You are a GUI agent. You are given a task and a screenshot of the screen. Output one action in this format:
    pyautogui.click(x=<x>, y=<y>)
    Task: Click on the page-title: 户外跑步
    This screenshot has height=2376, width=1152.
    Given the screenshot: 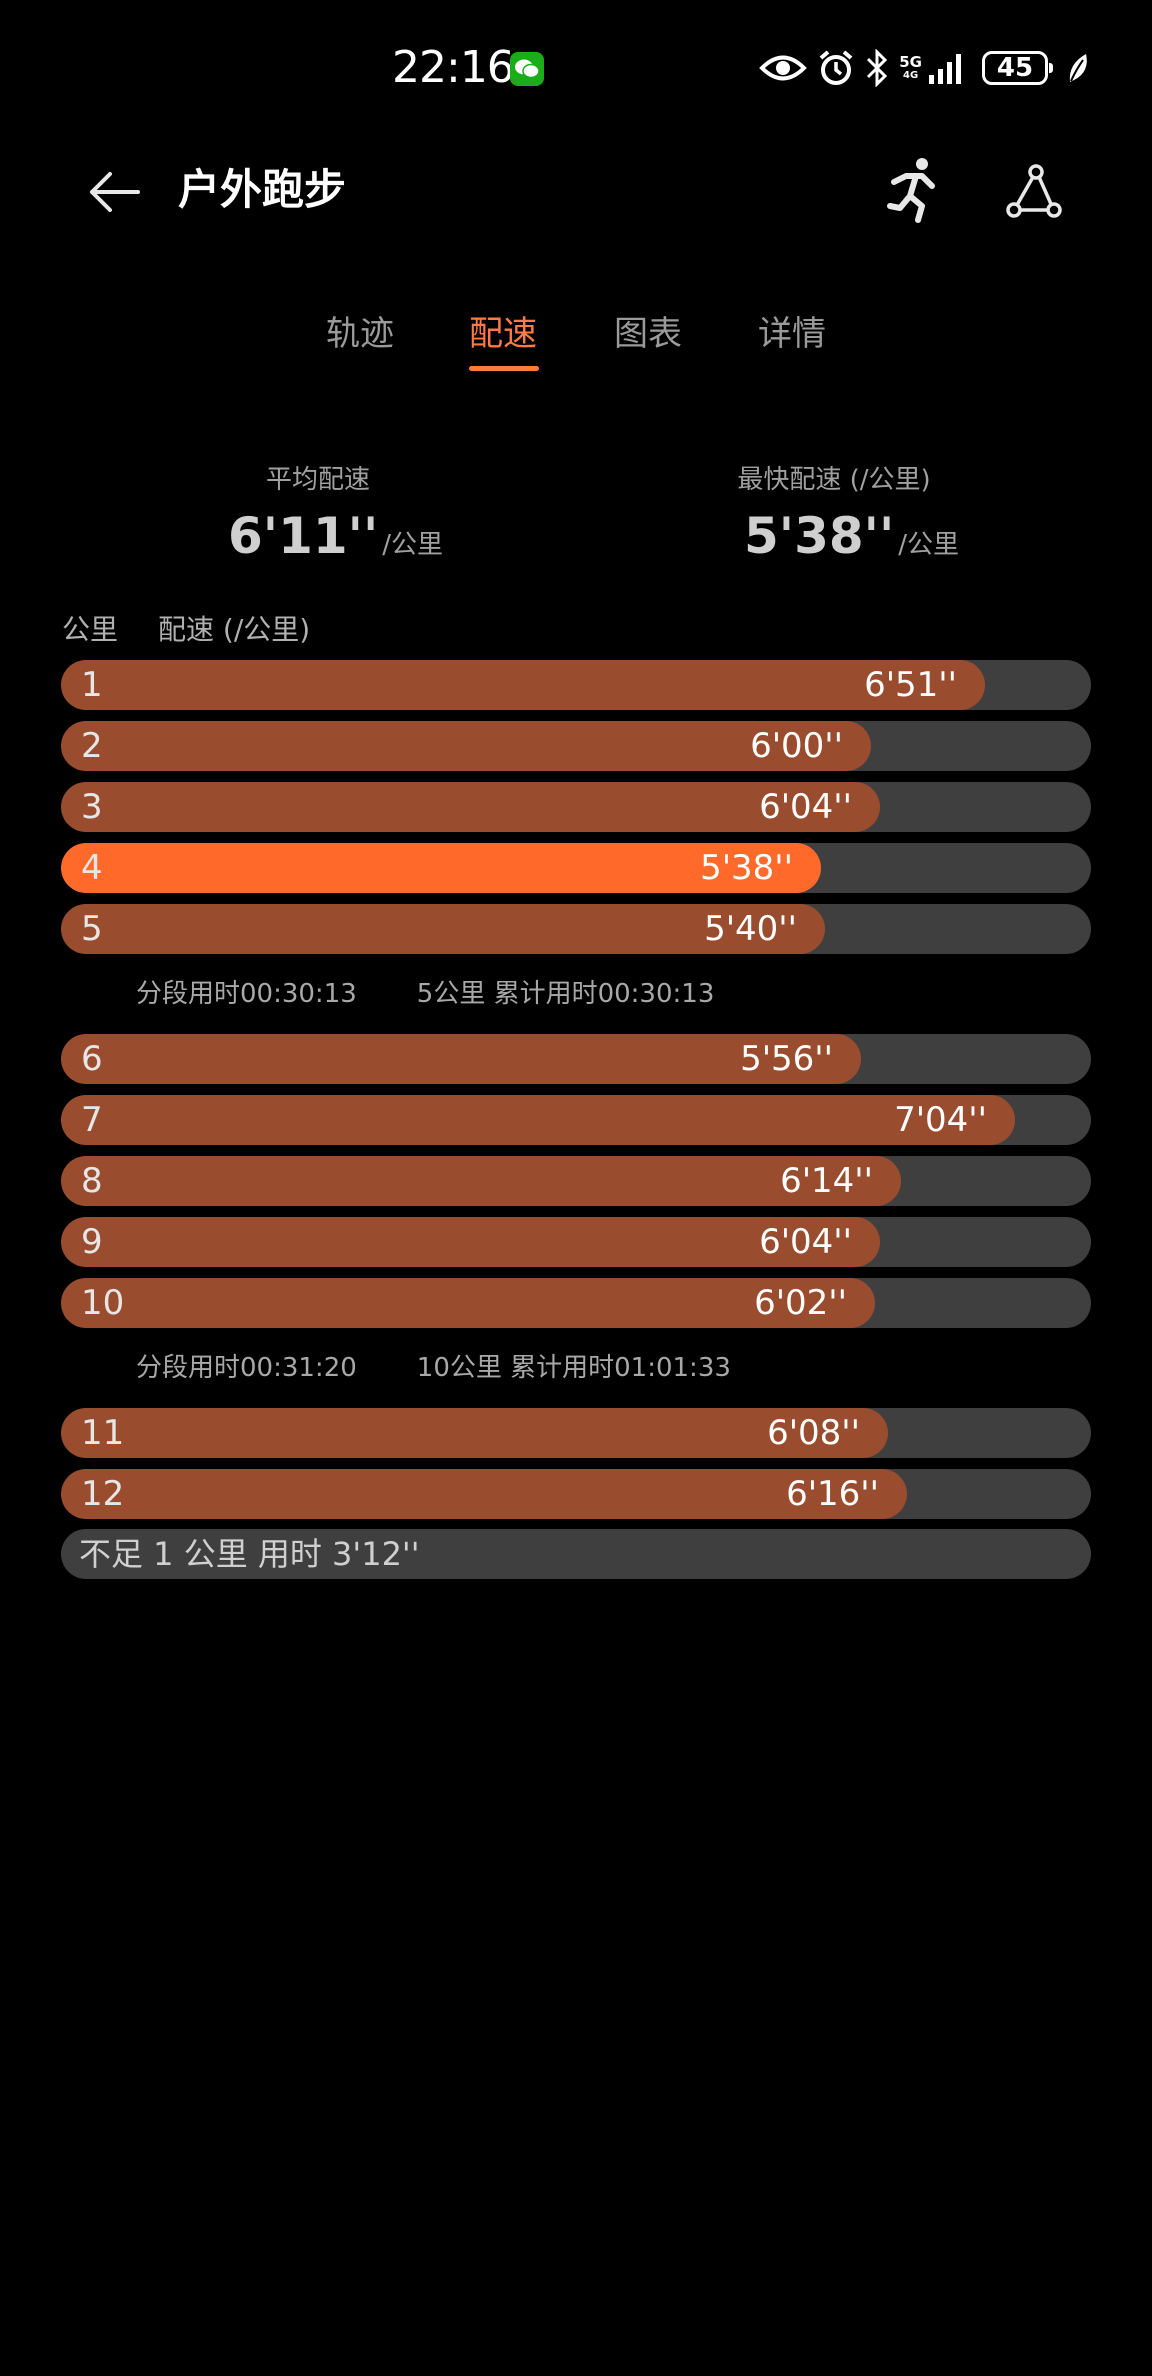 What is the action you would take?
    pyautogui.click(x=262, y=189)
    